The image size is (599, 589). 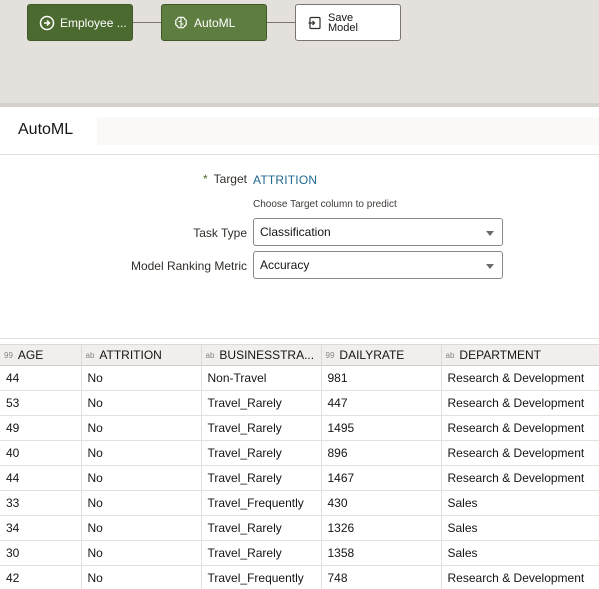 What do you see at coordinates (343, 22) in the screenshot?
I see `workflow-node-label: Save Model` at bounding box center [343, 22].